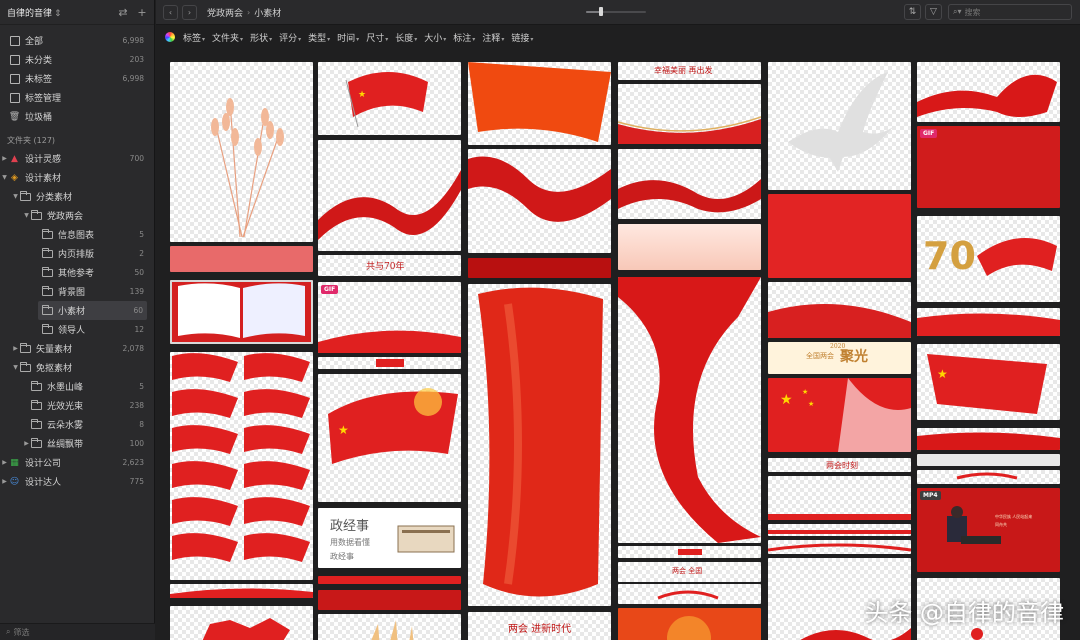 This screenshot has width=1080, height=640. What do you see at coordinates (21, 632) in the screenshot?
I see `sidebar-filter-input: 筛选` at bounding box center [21, 632].